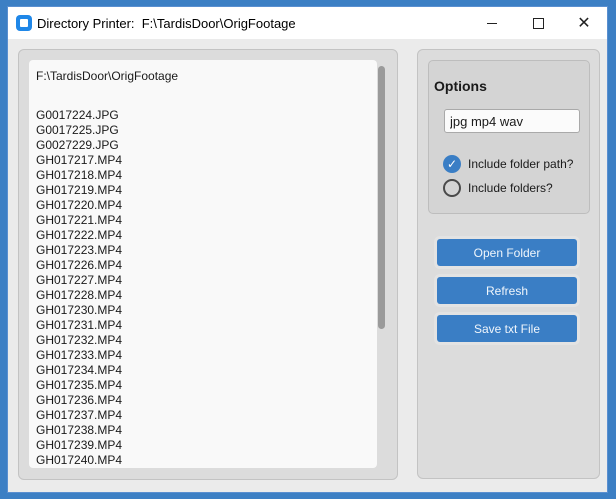  Describe the element at coordinates (79, 250) in the screenshot. I see `file-list-item: GH017223.MP4` at that location.